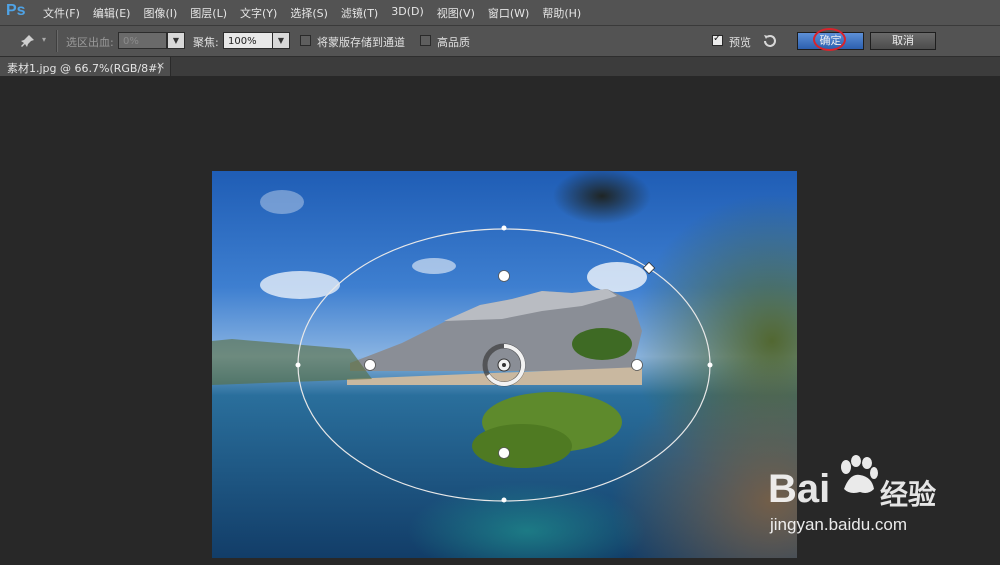 The width and height of the screenshot is (1000, 565). I want to click on watermark-suffix: 经验, so click(908, 494).